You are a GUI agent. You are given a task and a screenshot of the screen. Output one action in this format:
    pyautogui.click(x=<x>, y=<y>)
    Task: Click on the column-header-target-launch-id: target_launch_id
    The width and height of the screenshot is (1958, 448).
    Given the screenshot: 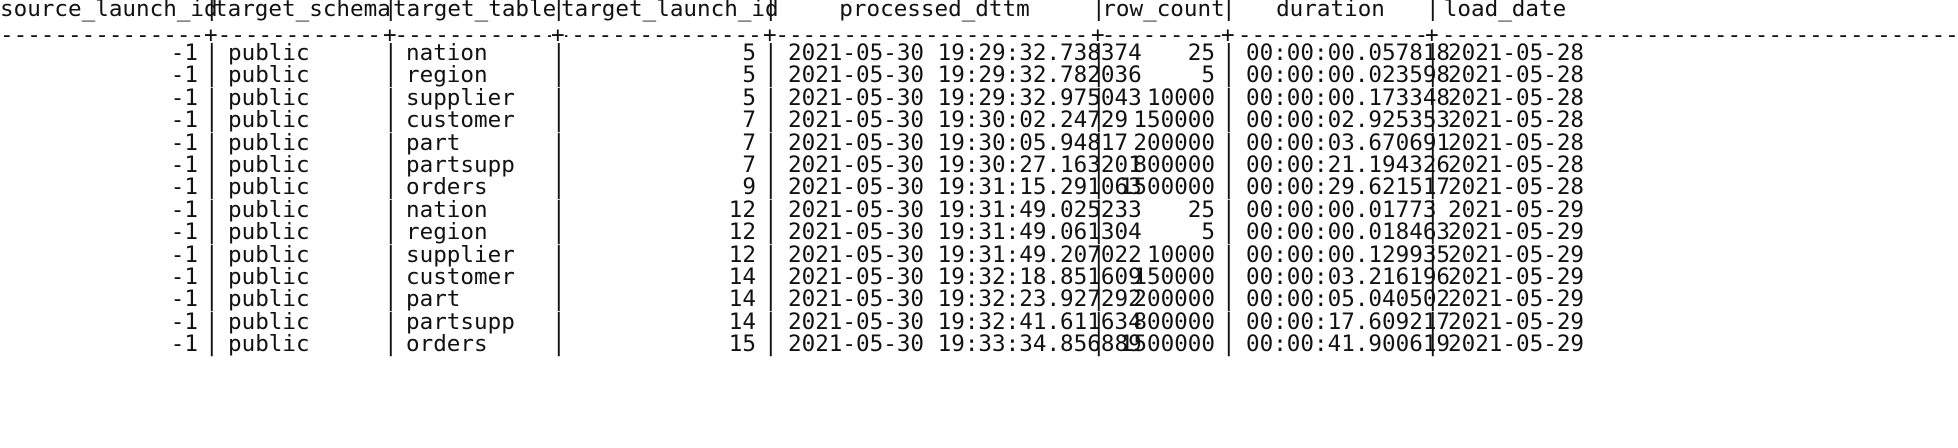 What is the action you would take?
    pyautogui.click(x=670, y=11)
    